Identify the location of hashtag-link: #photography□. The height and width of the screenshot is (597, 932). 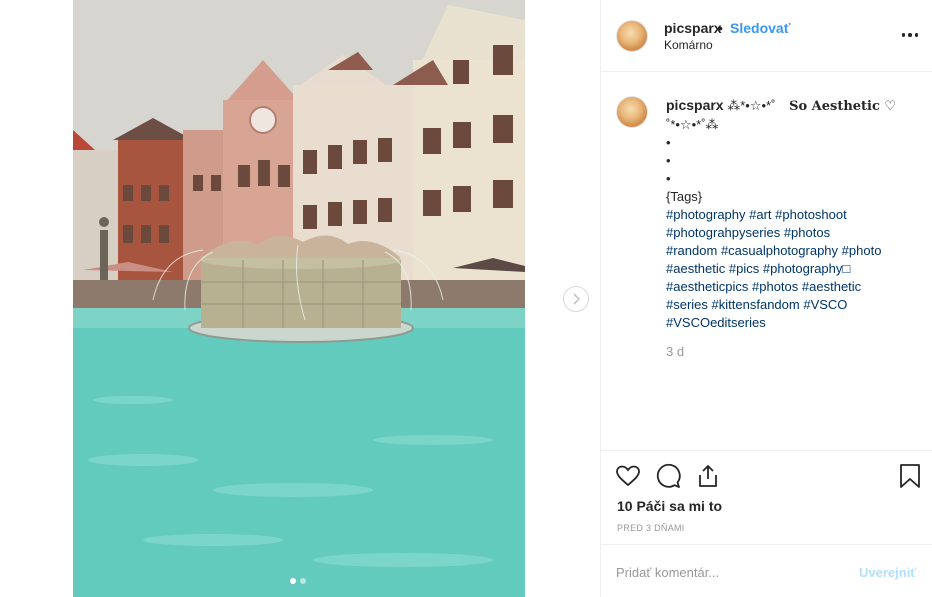
(806, 268).